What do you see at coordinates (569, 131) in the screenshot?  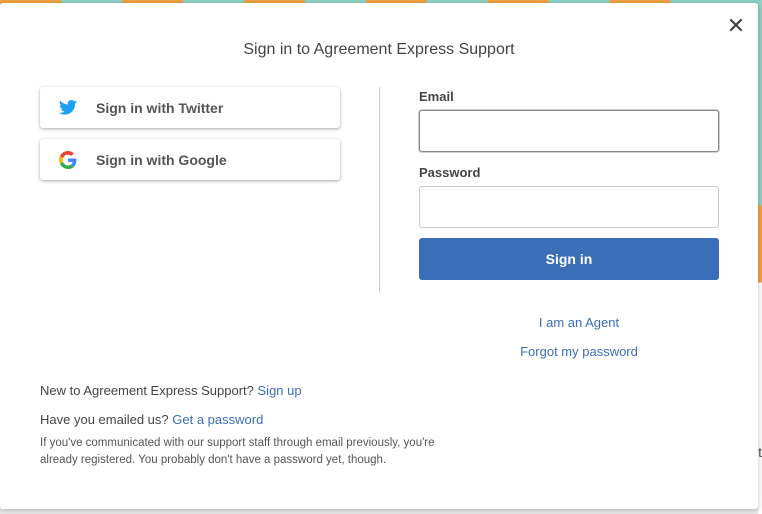 I see `email-field` at bounding box center [569, 131].